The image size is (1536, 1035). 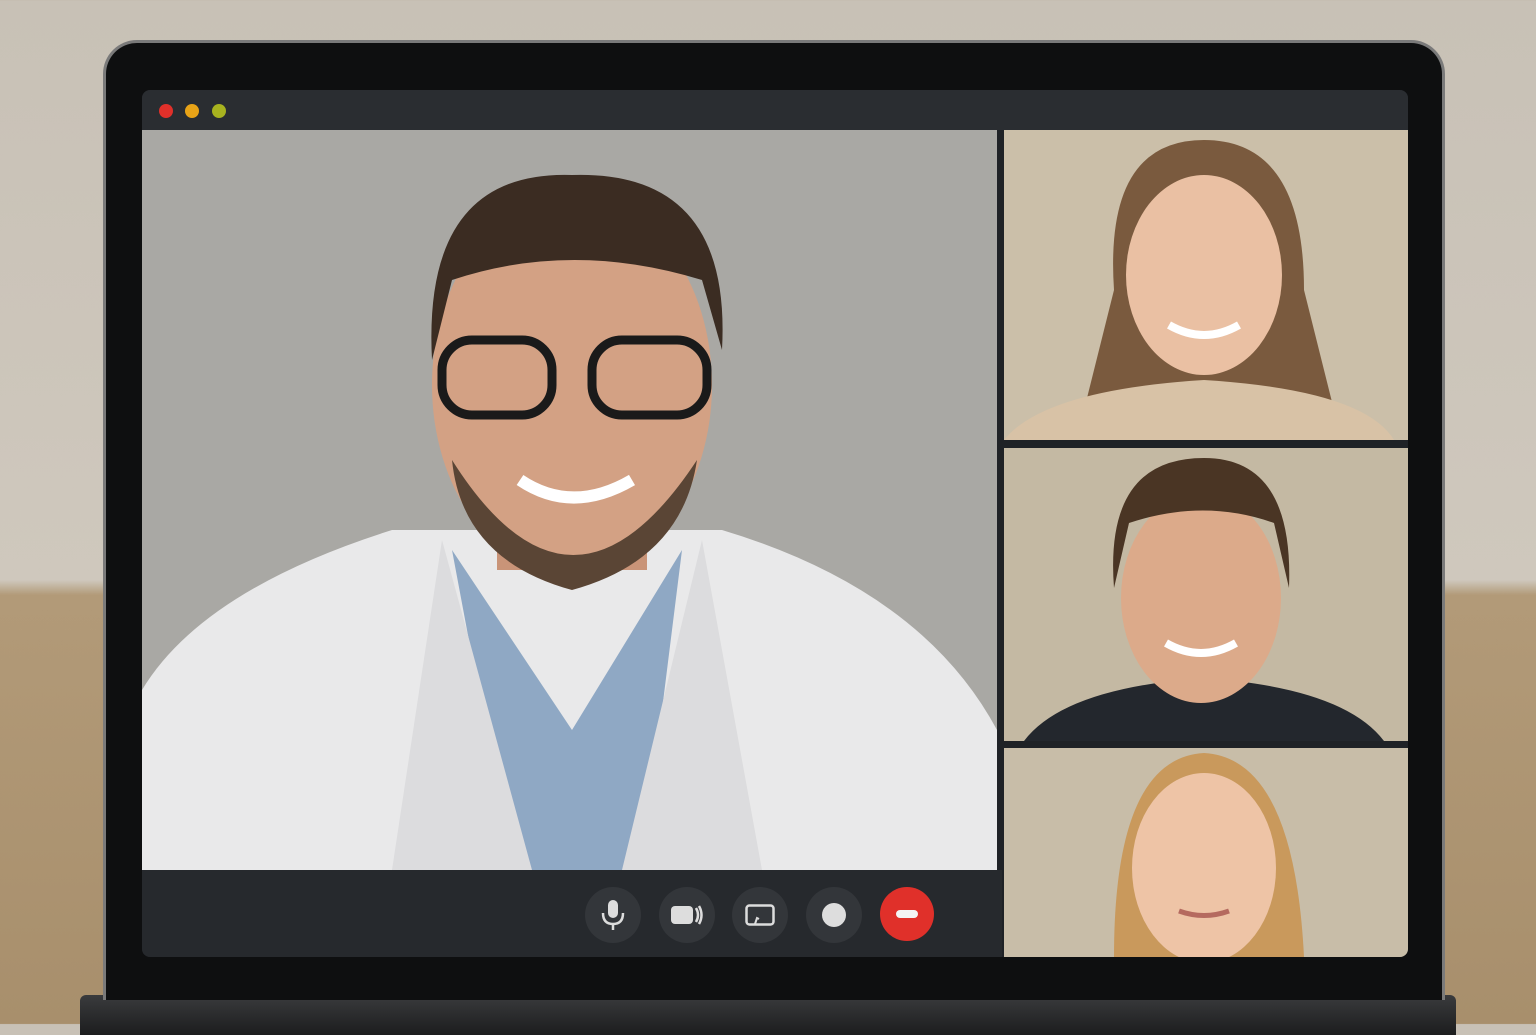 I want to click on camera-button, so click(x=687, y=915).